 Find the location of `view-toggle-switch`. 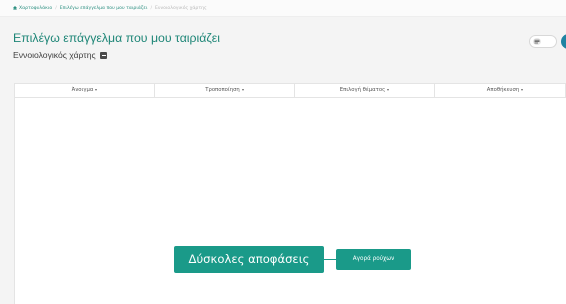

view-toggle-switch is located at coordinates (543, 41).